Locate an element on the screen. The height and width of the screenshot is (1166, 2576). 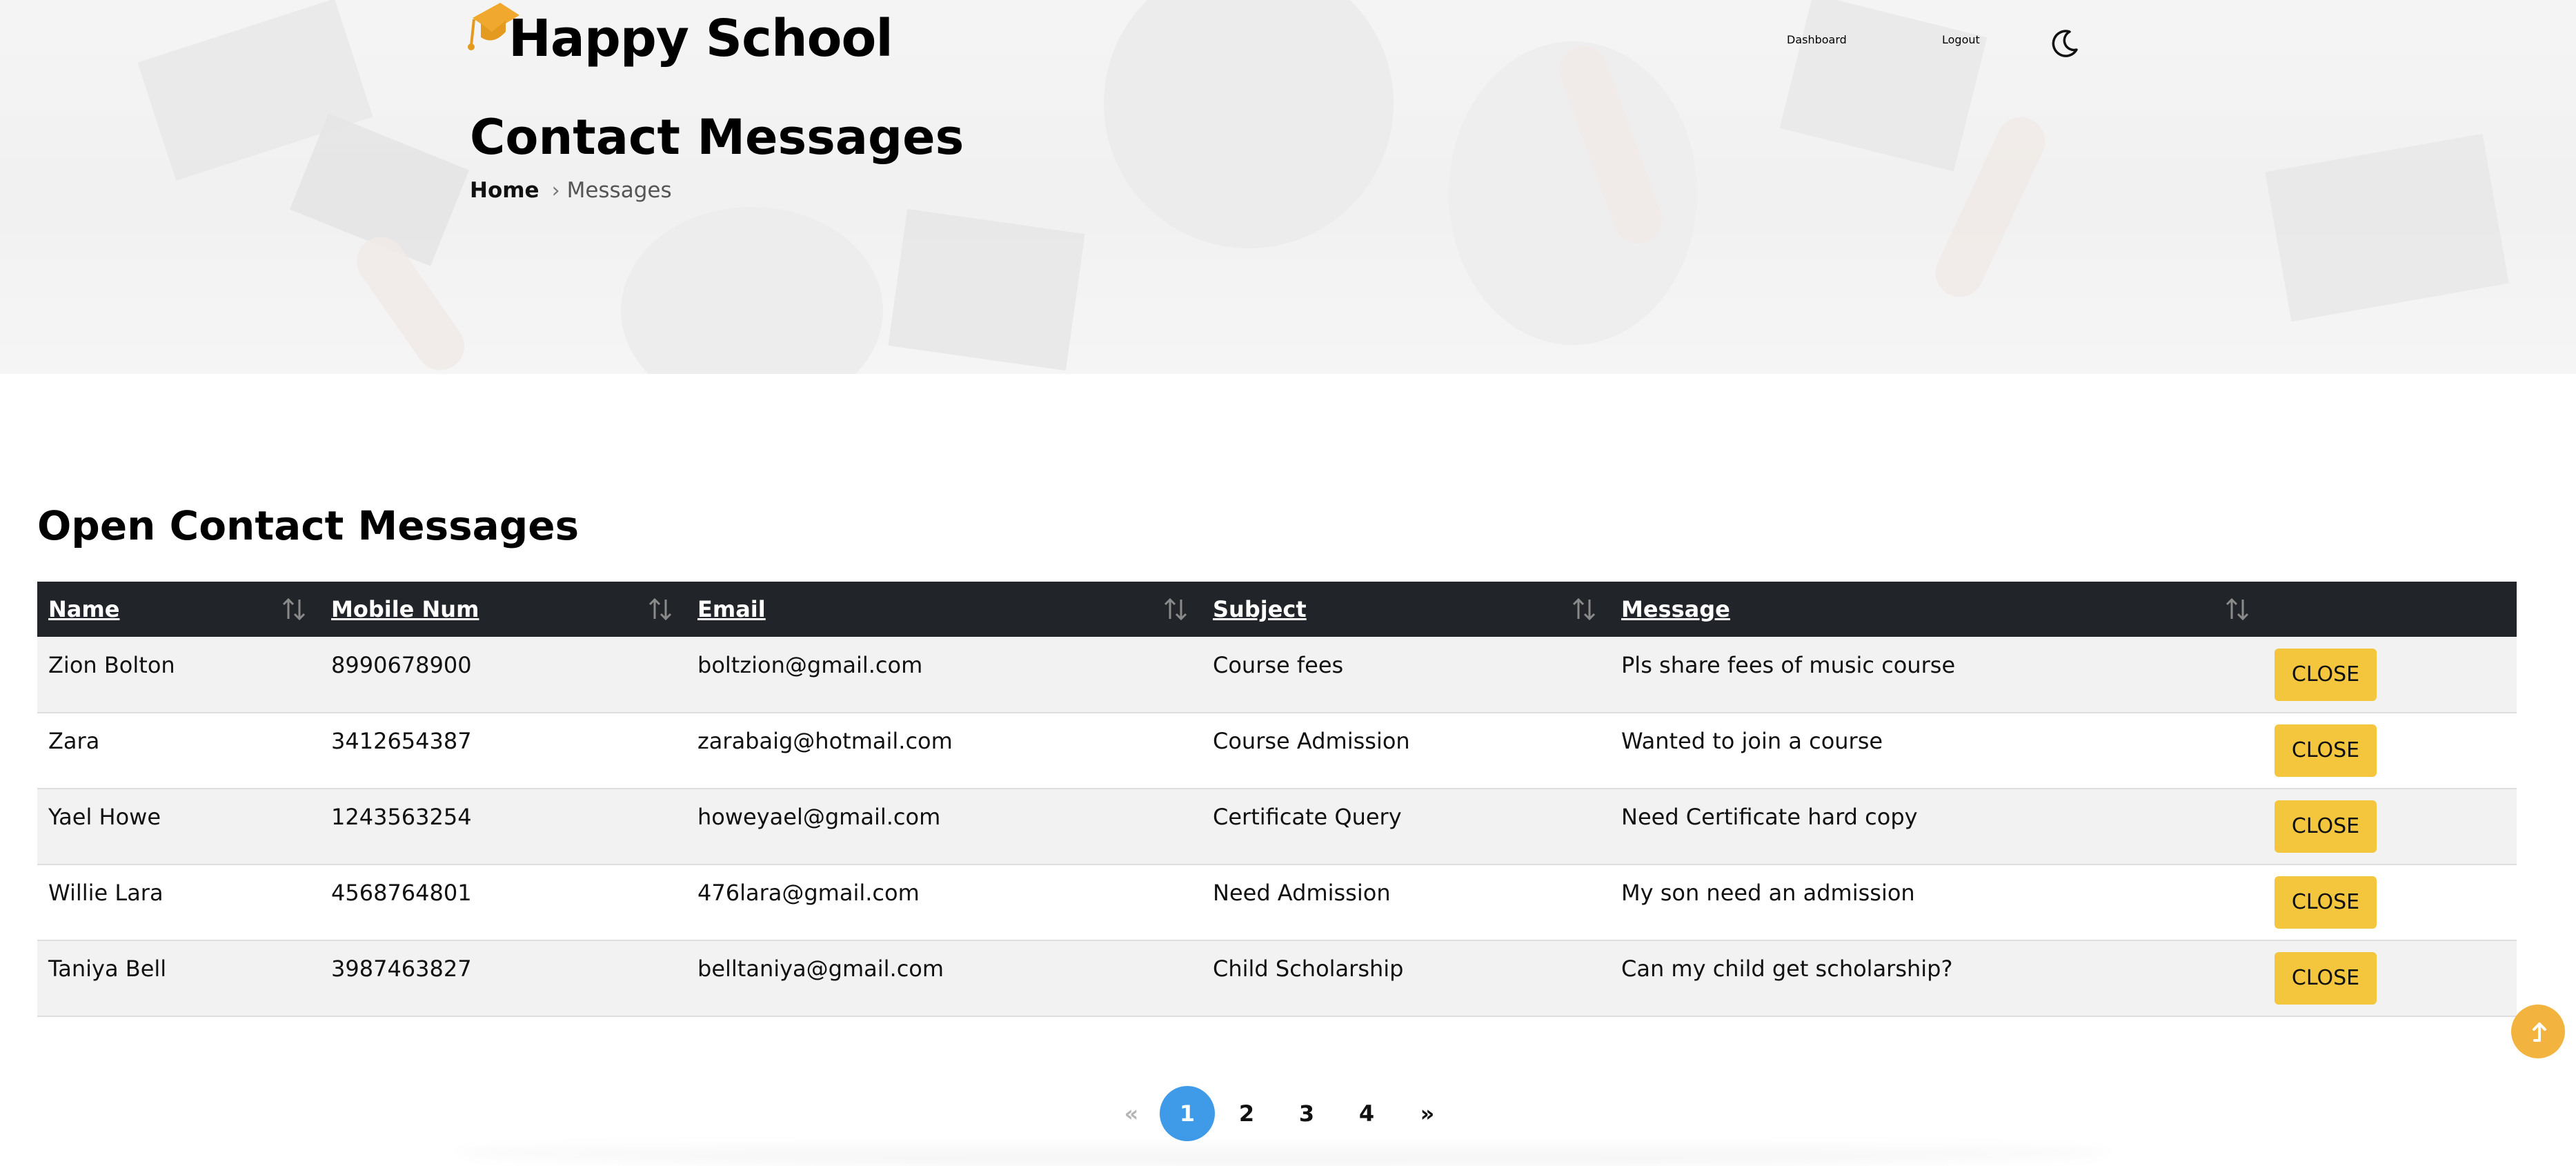
footer-shadow is located at coordinates (1283, 1152).